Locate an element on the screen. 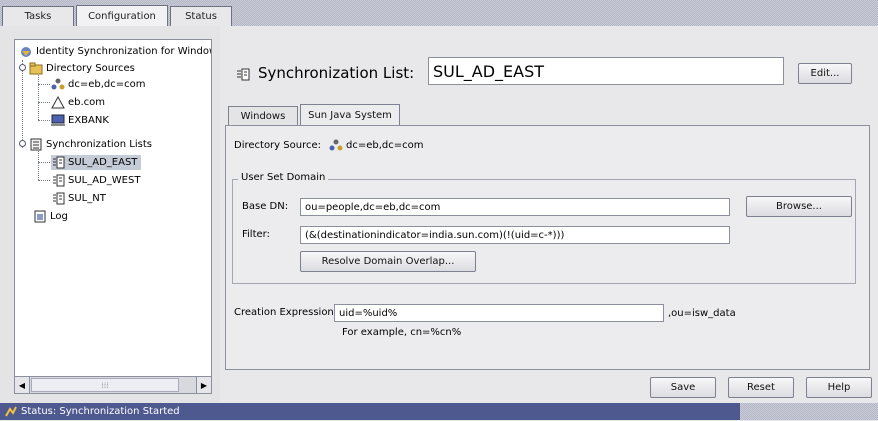  tree-horizontal-scrollbar: ◀ ⁞⁞⁞ ▶ is located at coordinates (113, 385).